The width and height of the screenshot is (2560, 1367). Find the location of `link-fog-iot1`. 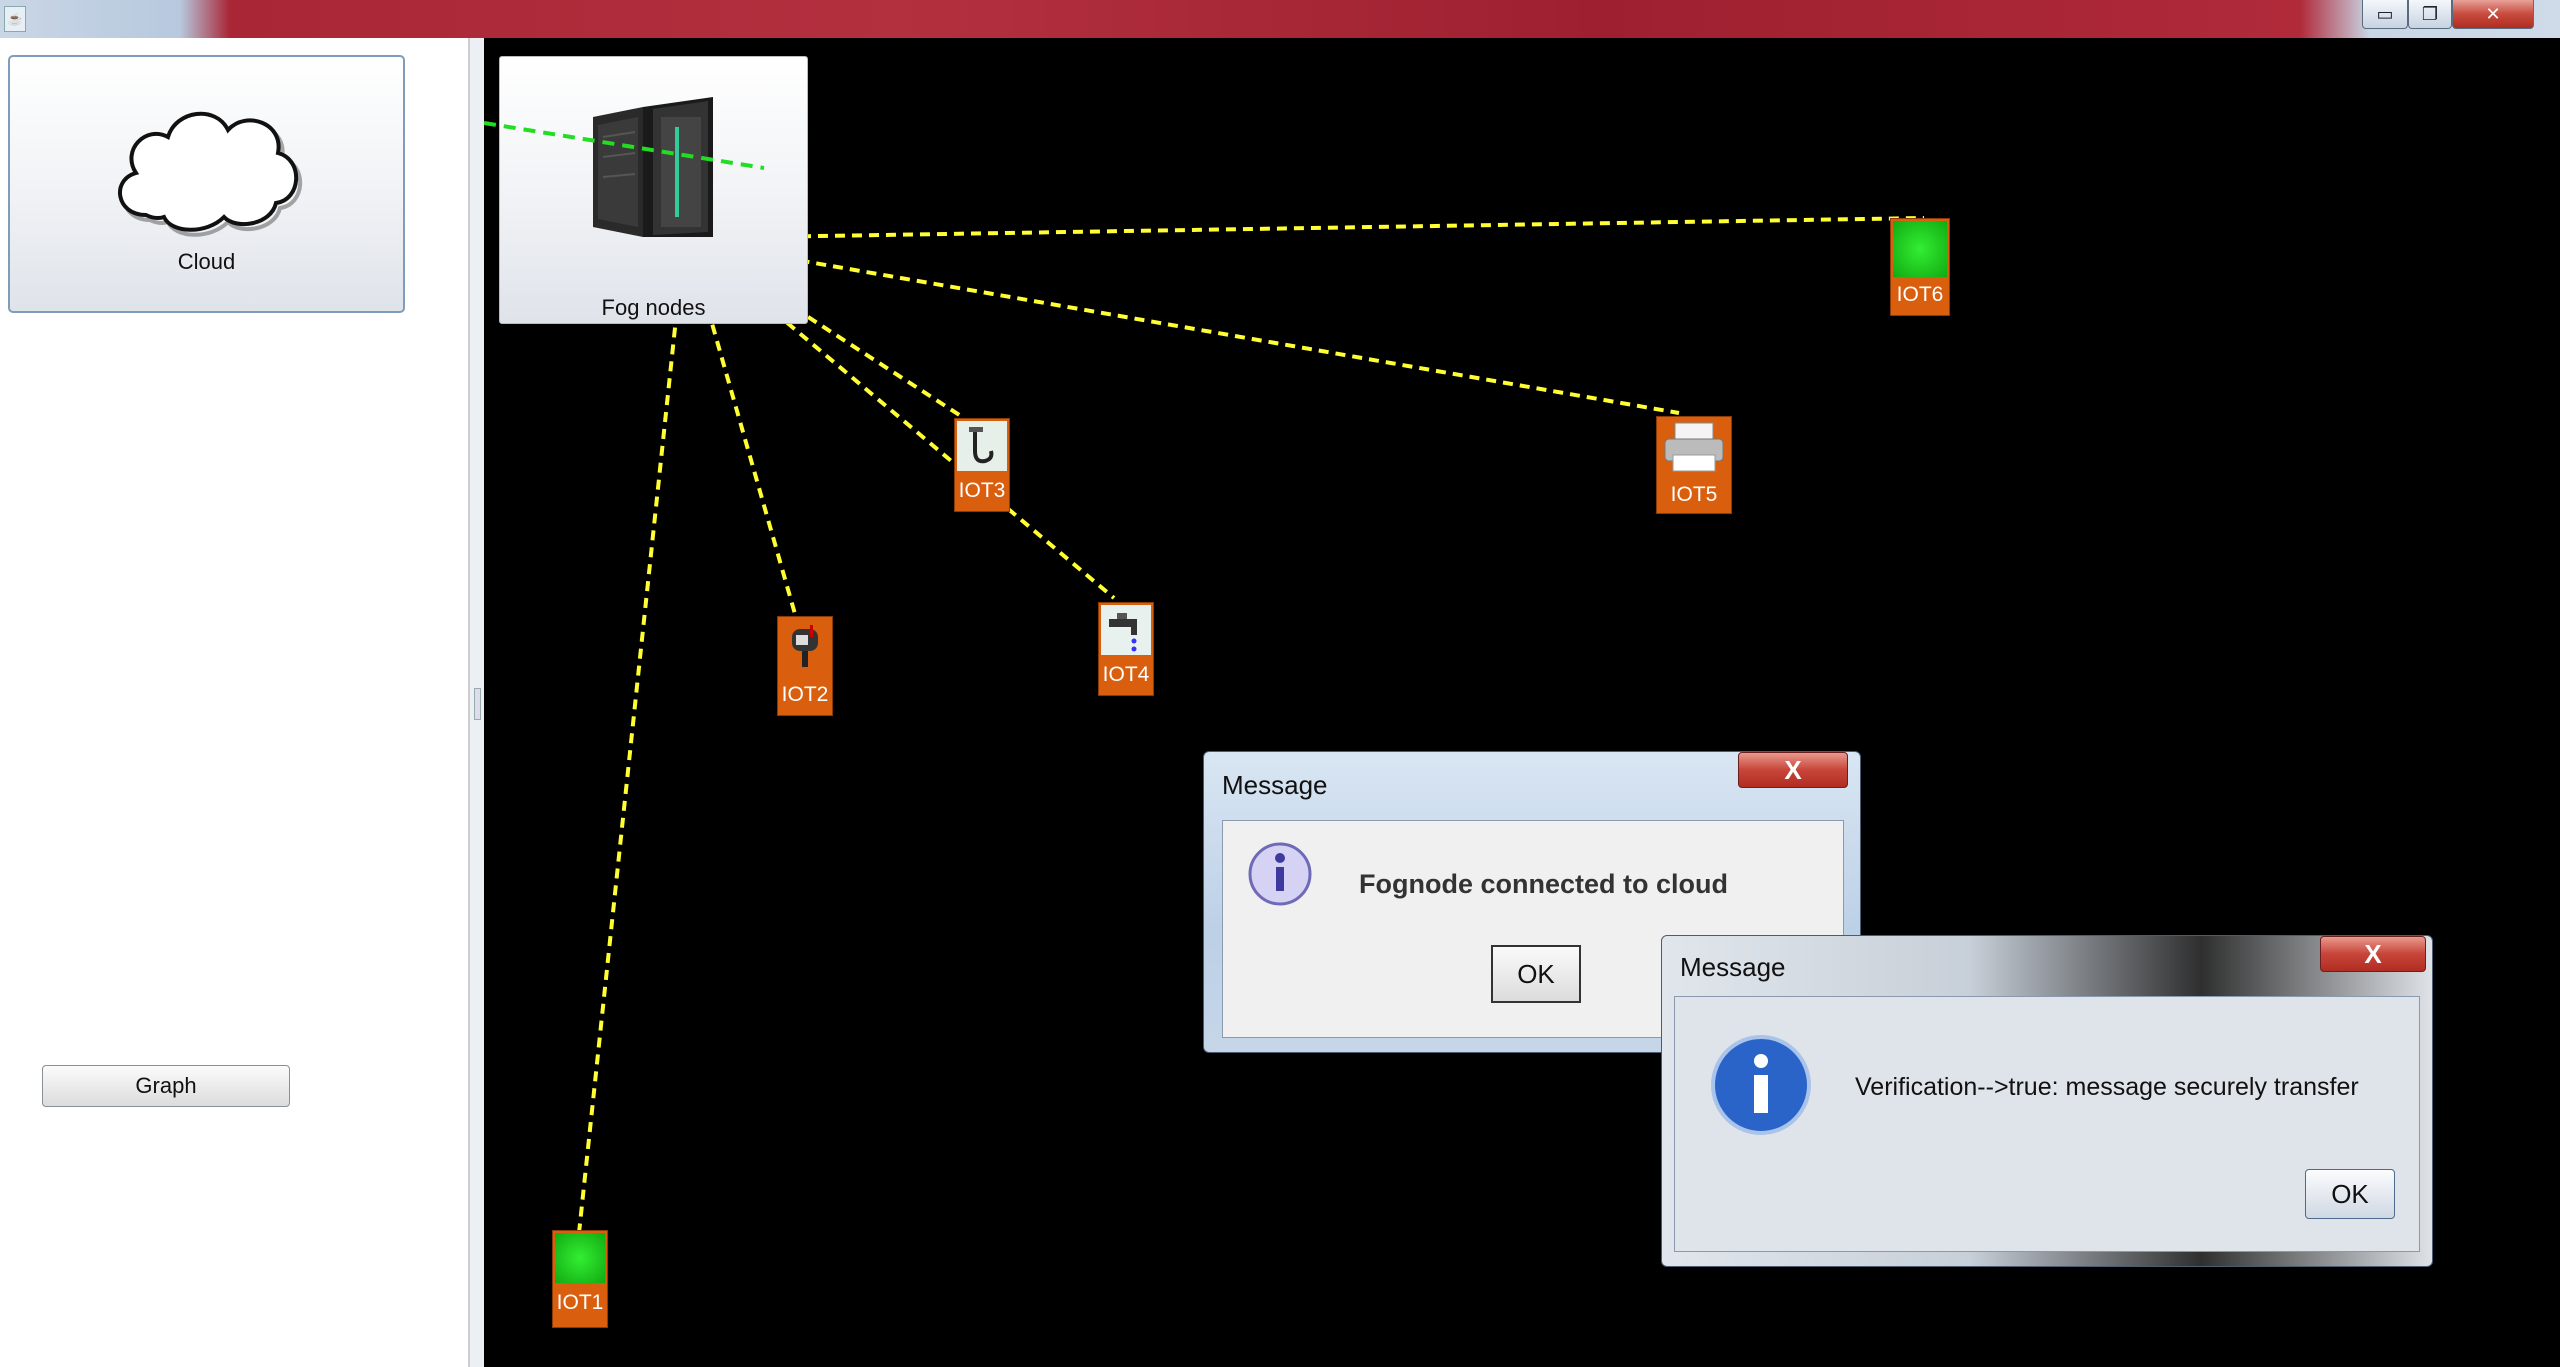

link-fog-iot1 is located at coordinates (631, 738).